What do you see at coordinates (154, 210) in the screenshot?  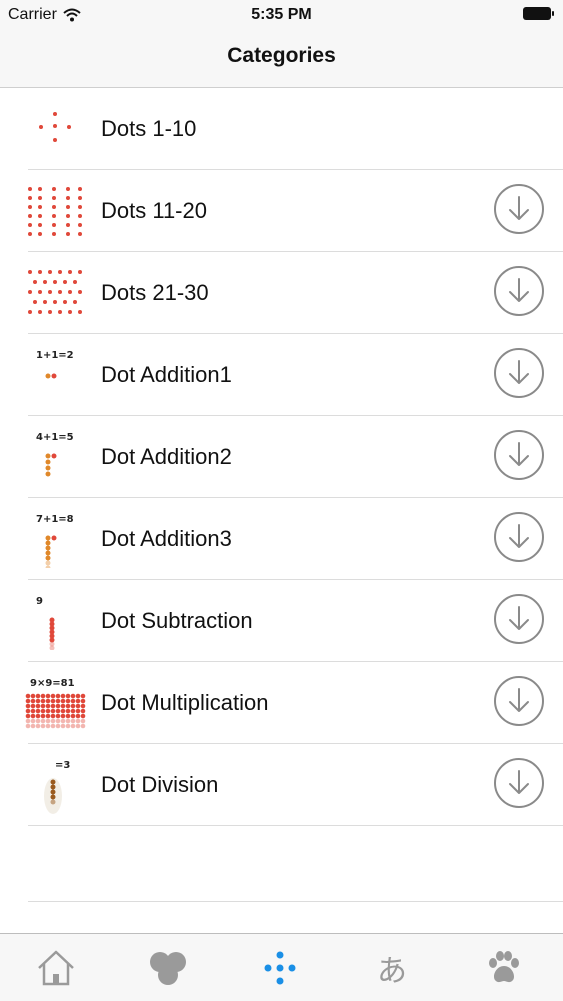 I see `category-label: Dots 11-20` at bounding box center [154, 210].